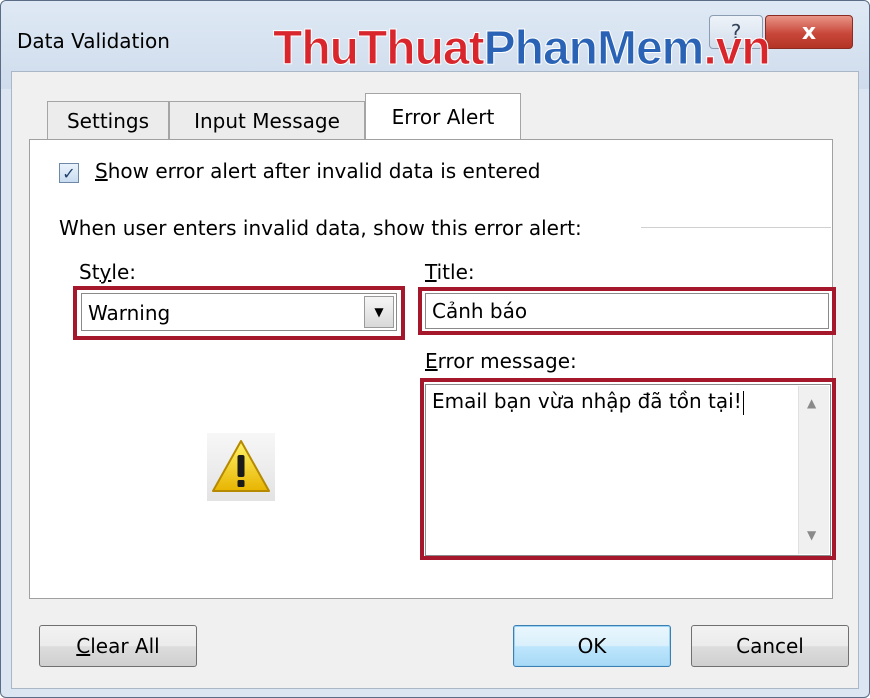 The image size is (870, 698). I want to click on title-label: Title:, so click(450, 272).